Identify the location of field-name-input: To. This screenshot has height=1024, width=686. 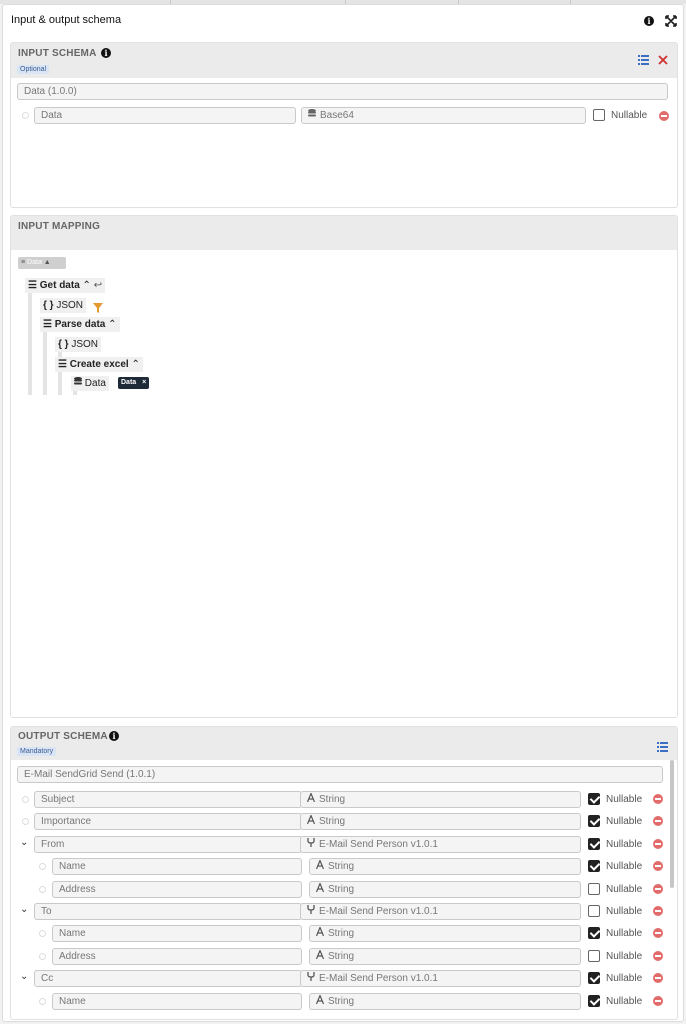
(168, 911).